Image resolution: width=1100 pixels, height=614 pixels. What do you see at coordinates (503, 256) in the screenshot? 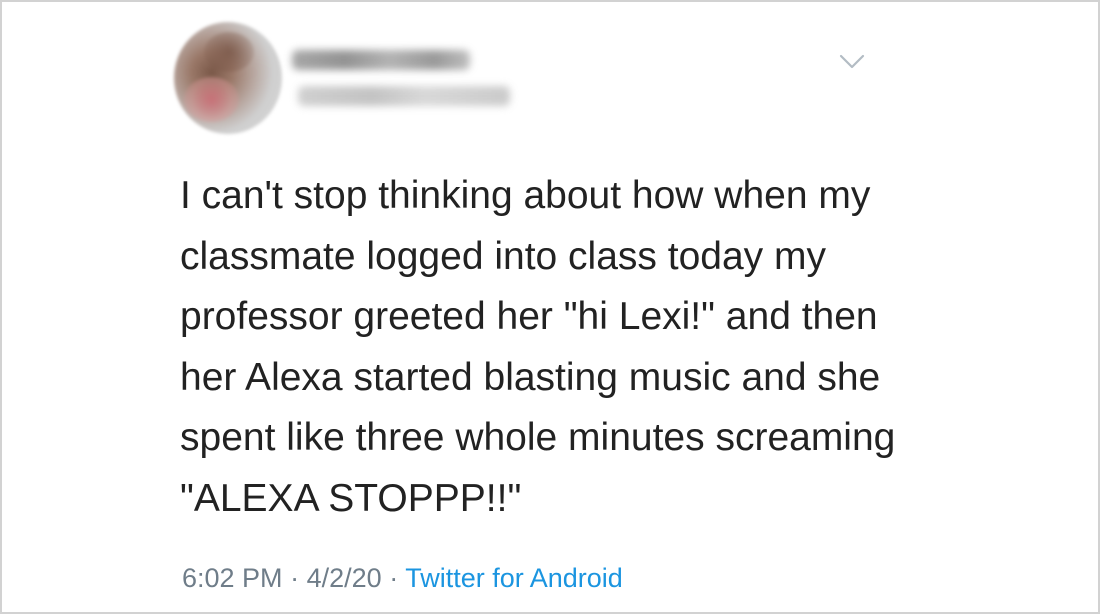
I see `tweet-text-line: classmate logged into class today my` at bounding box center [503, 256].